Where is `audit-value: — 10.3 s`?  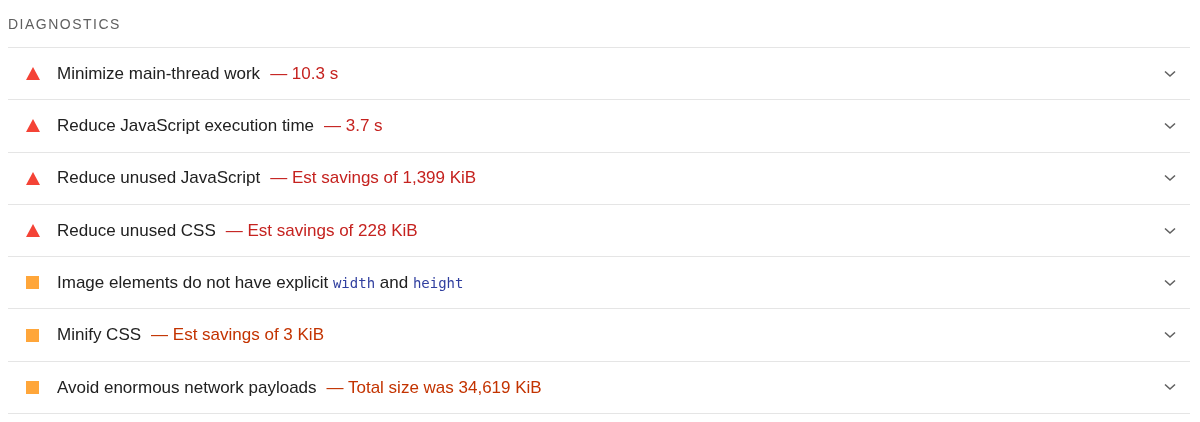 audit-value: — 10.3 s is located at coordinates (304, 73).